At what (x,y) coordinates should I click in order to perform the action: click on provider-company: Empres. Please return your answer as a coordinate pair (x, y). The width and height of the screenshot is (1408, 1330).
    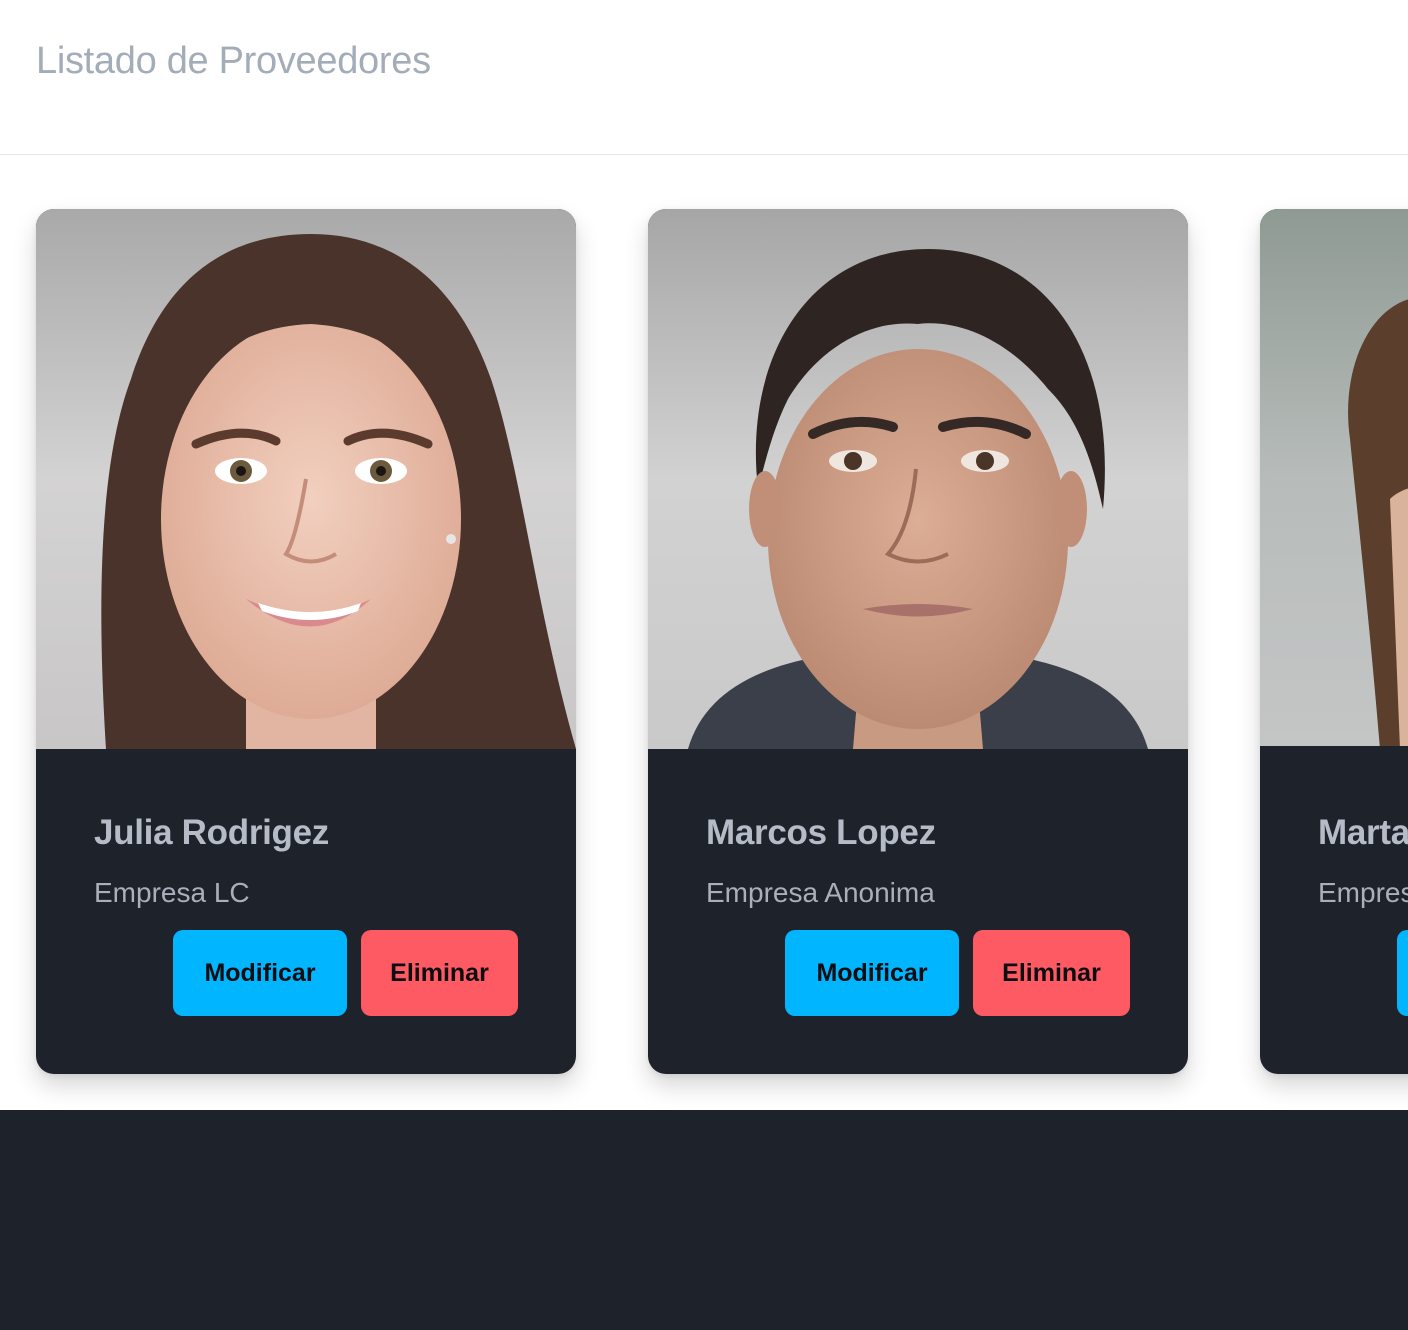
    Looking at the image, I should click on (1363, 892).